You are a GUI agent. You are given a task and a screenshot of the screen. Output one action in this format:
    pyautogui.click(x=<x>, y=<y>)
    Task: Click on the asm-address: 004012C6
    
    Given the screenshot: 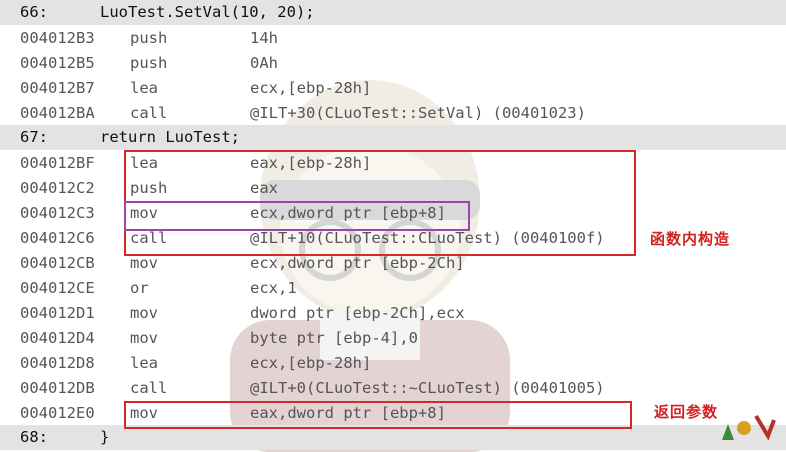 What is the action you would take?
    pyautogui.click(x=57, y=238)
    